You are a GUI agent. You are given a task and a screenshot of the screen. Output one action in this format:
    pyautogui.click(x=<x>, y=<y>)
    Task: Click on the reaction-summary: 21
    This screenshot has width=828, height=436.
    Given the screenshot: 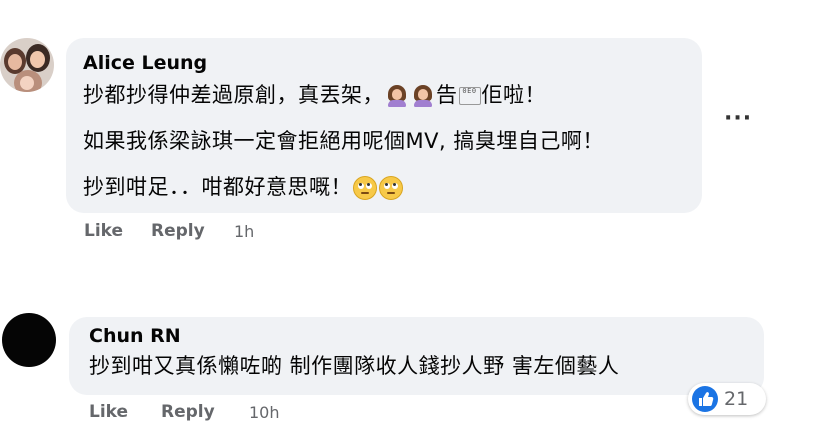 What is the action you would take?
    pyautogui.click(x=727, y=399)
    